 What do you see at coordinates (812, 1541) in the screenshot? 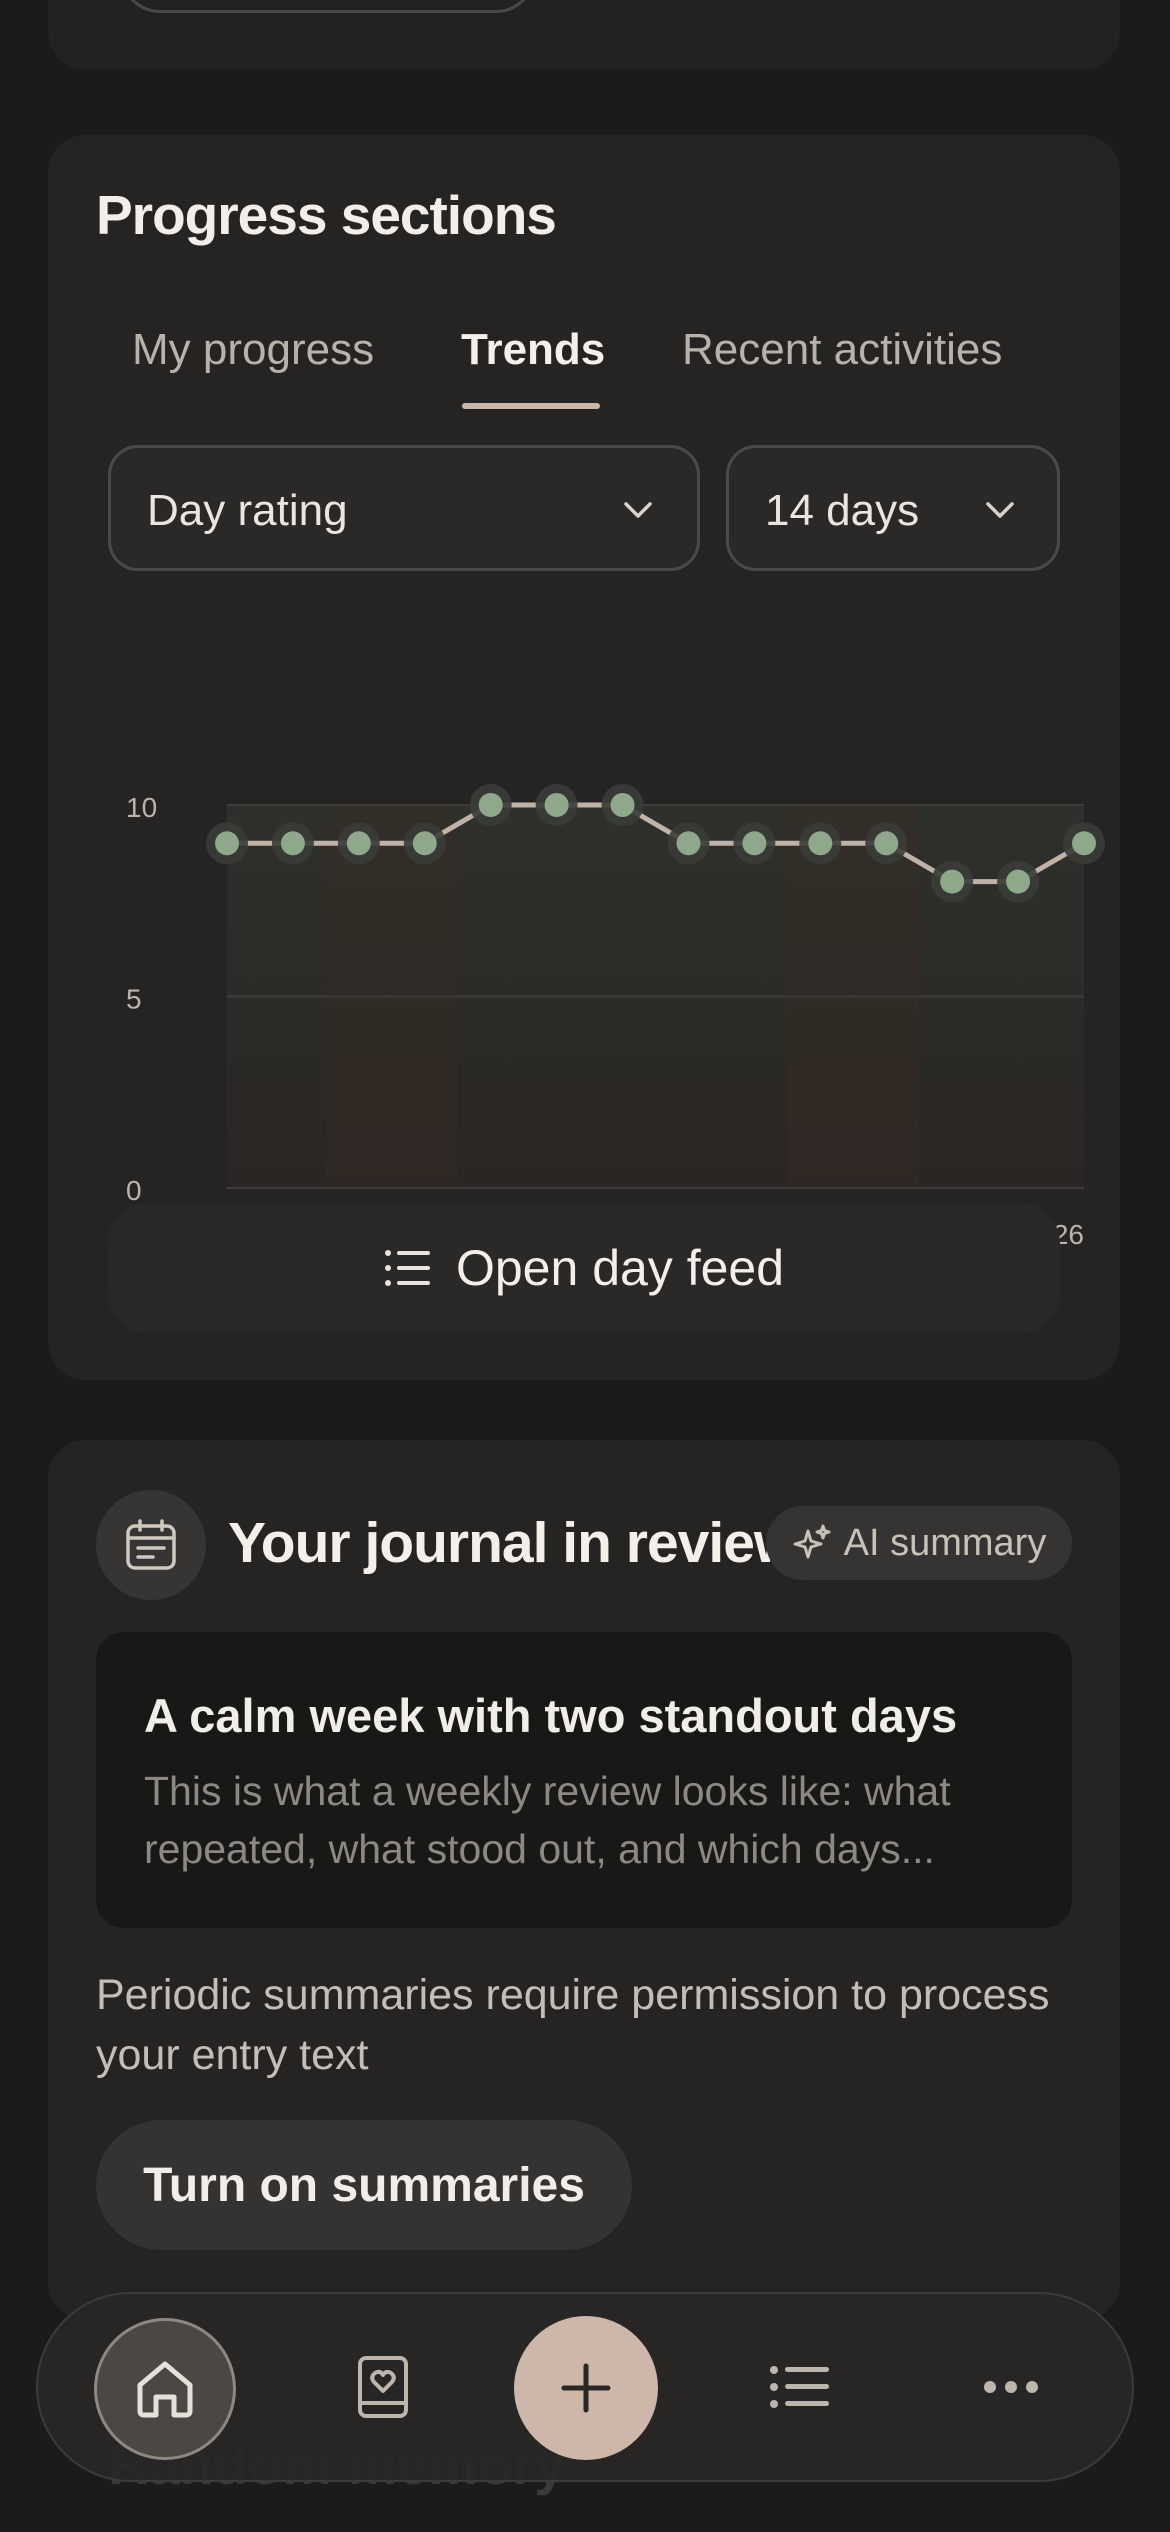
I see `sparkle-icon` at bounding box center [812, 1541].